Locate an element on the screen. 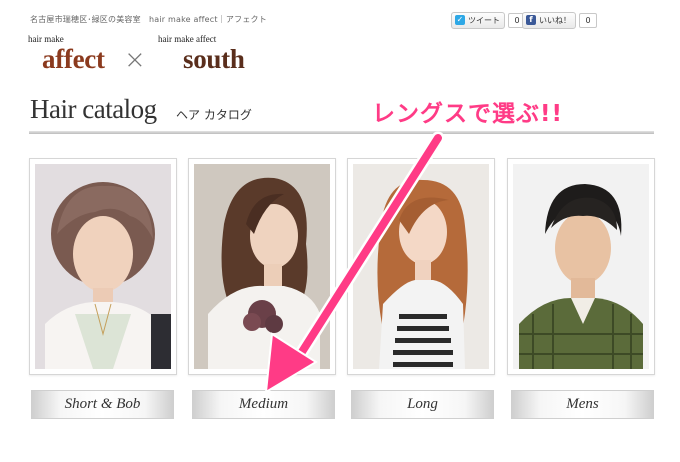  photo-mens is located at coordinates (581, 266).